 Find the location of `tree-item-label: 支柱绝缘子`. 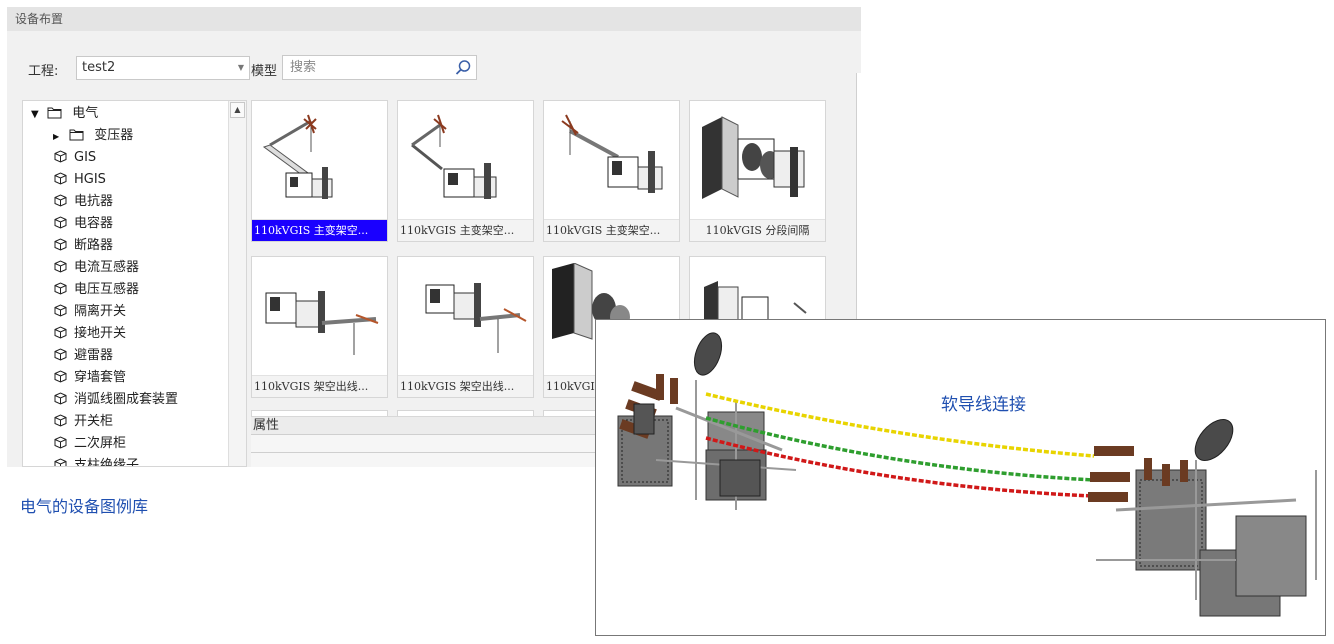

tree-item-label: 支柱绝缘子 is located at coordinates (107, 462).